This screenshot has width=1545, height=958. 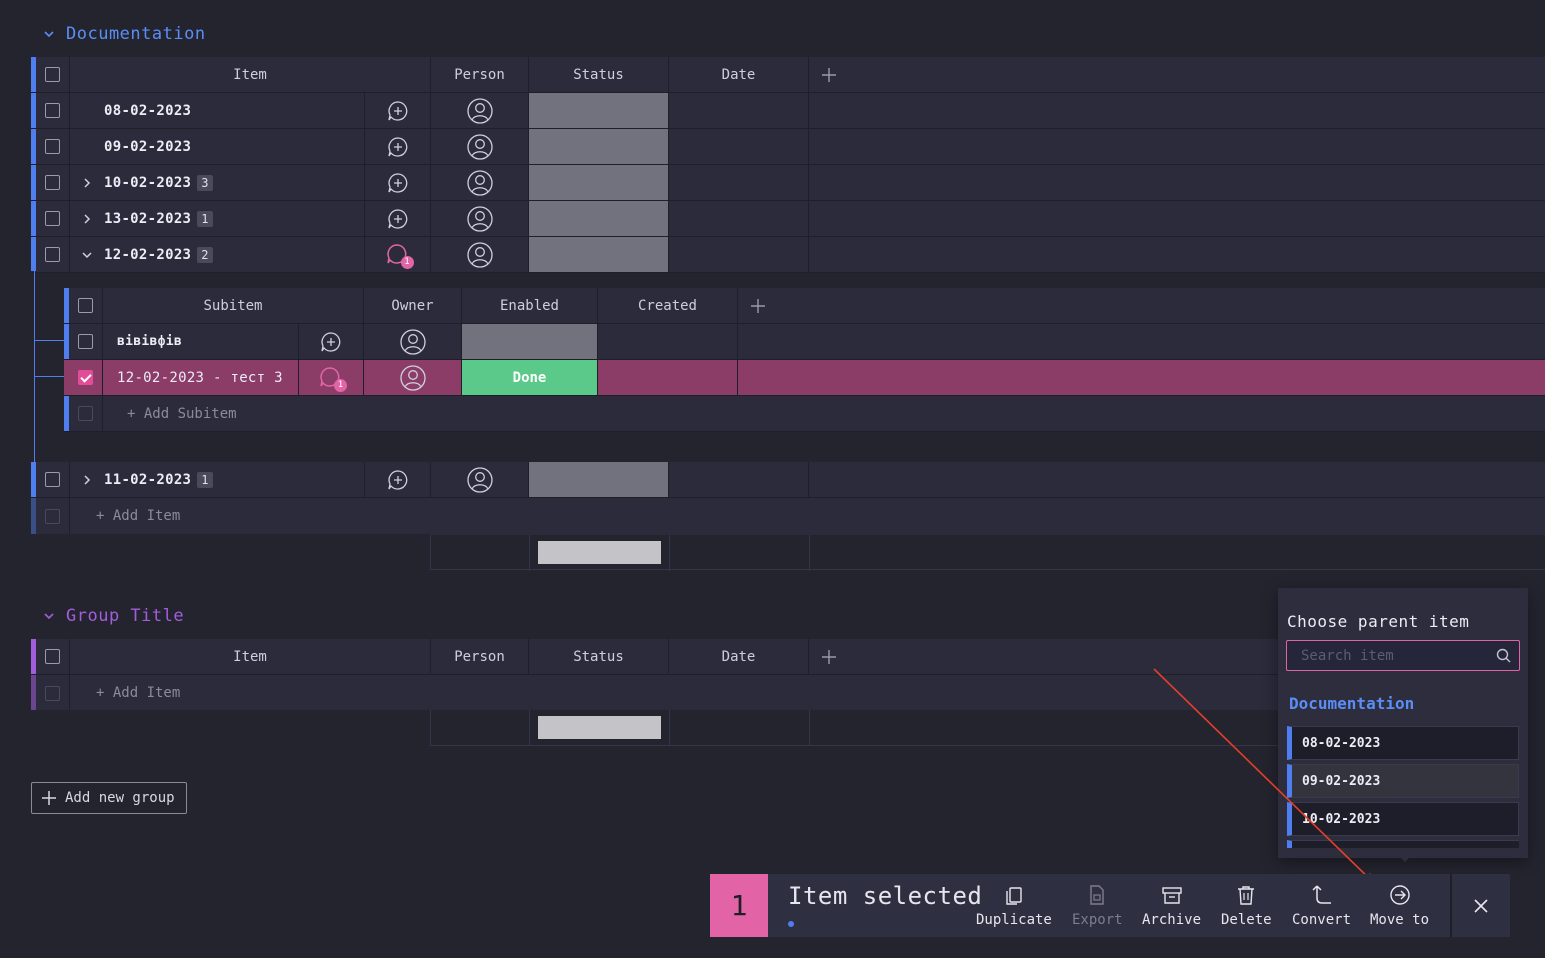 I want to click on delete-button: Delete, so click(x=1246, y=906).